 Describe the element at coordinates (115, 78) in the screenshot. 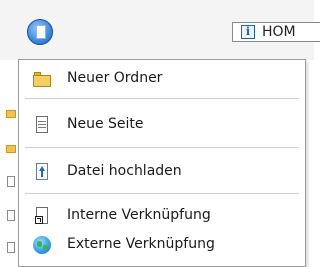

I see `menu-item-label: Neuer Ordner` at that location.